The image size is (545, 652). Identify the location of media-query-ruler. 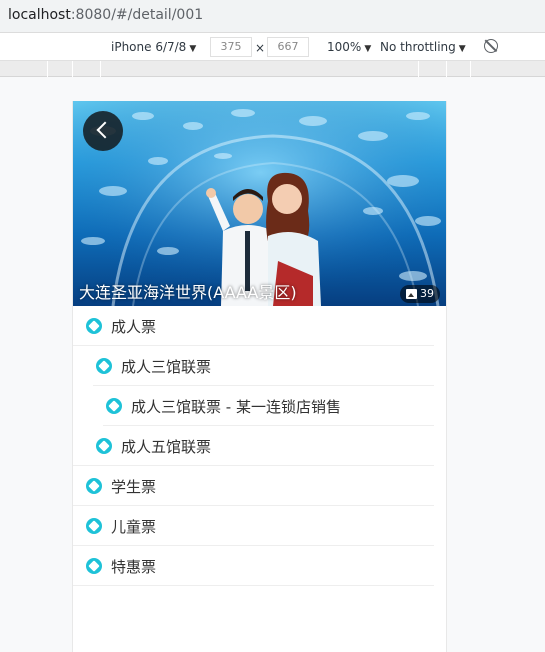
(272, 69).